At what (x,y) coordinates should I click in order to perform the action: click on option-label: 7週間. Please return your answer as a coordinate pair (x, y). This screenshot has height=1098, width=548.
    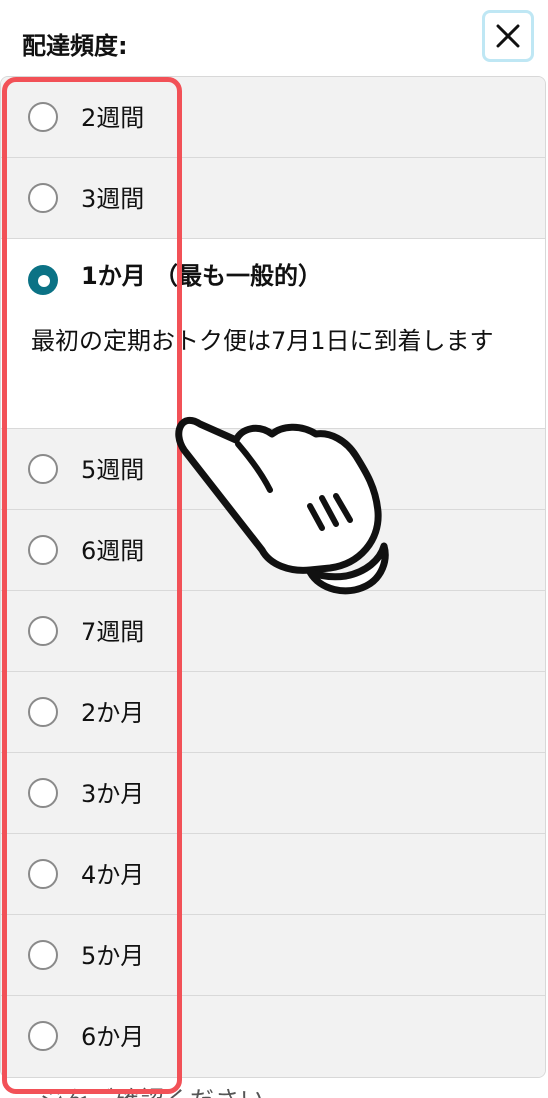
    Looking at the image, I should click on (113, 632).